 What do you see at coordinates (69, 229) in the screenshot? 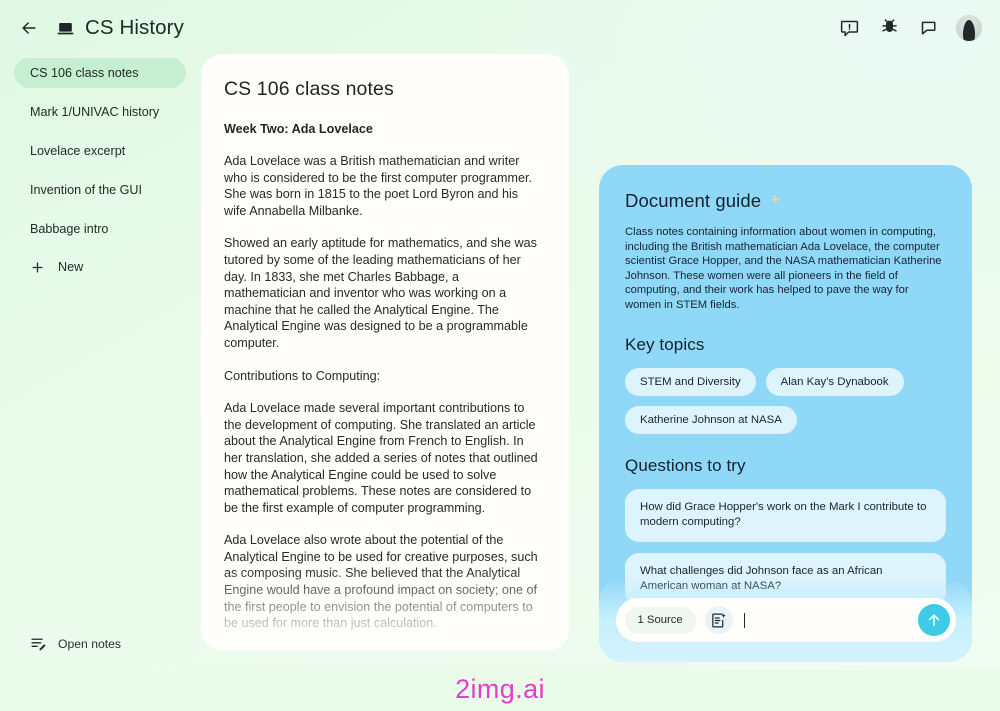
I see `sidebar-item-label: Babbage intro` at bounding box center [69, 229].